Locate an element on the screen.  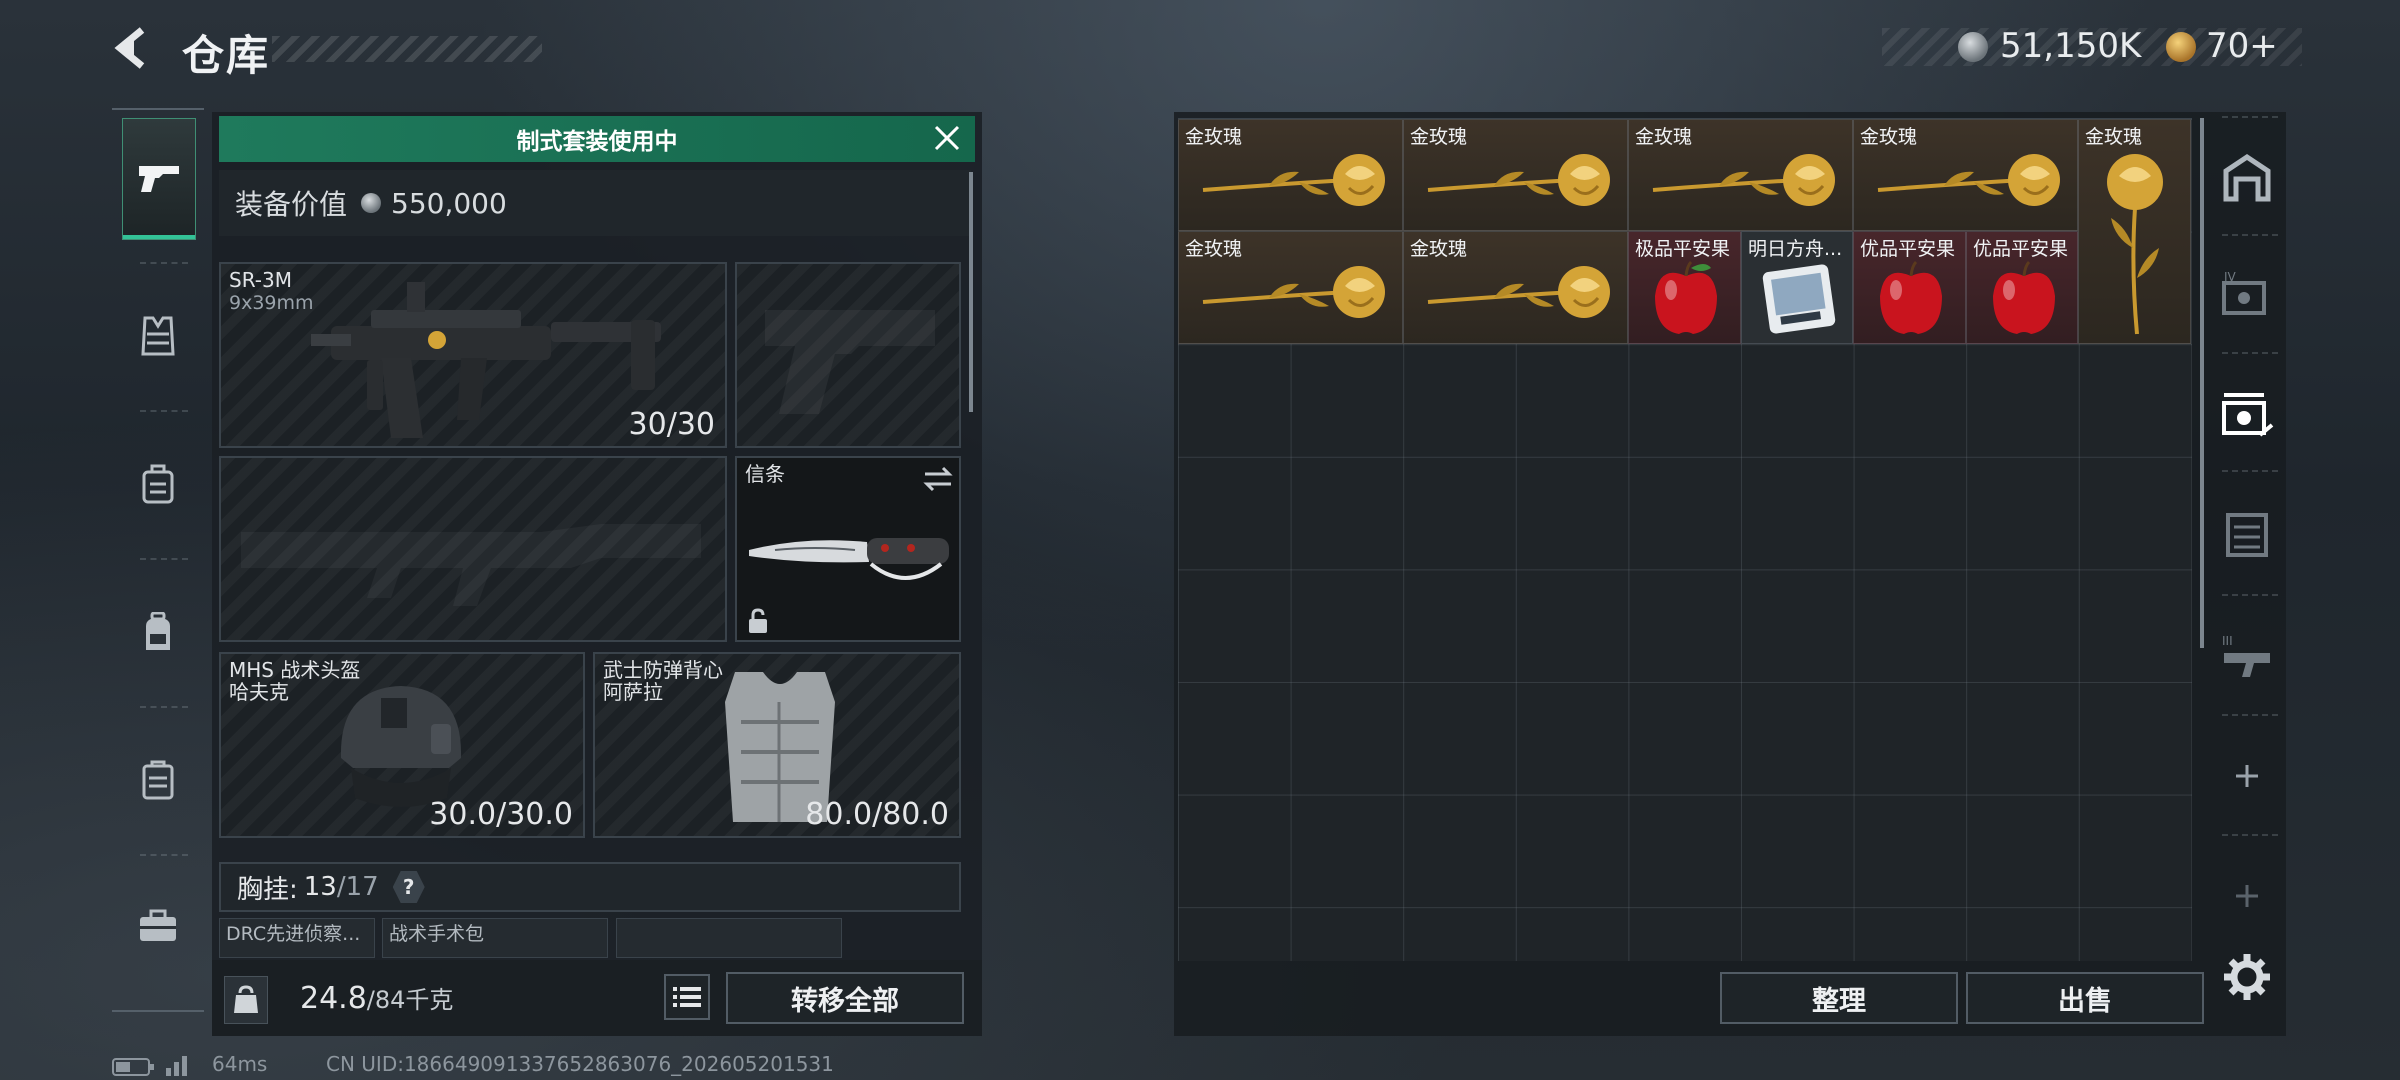
tab-weapon-rack: III is located at coordinates (2247, 656).